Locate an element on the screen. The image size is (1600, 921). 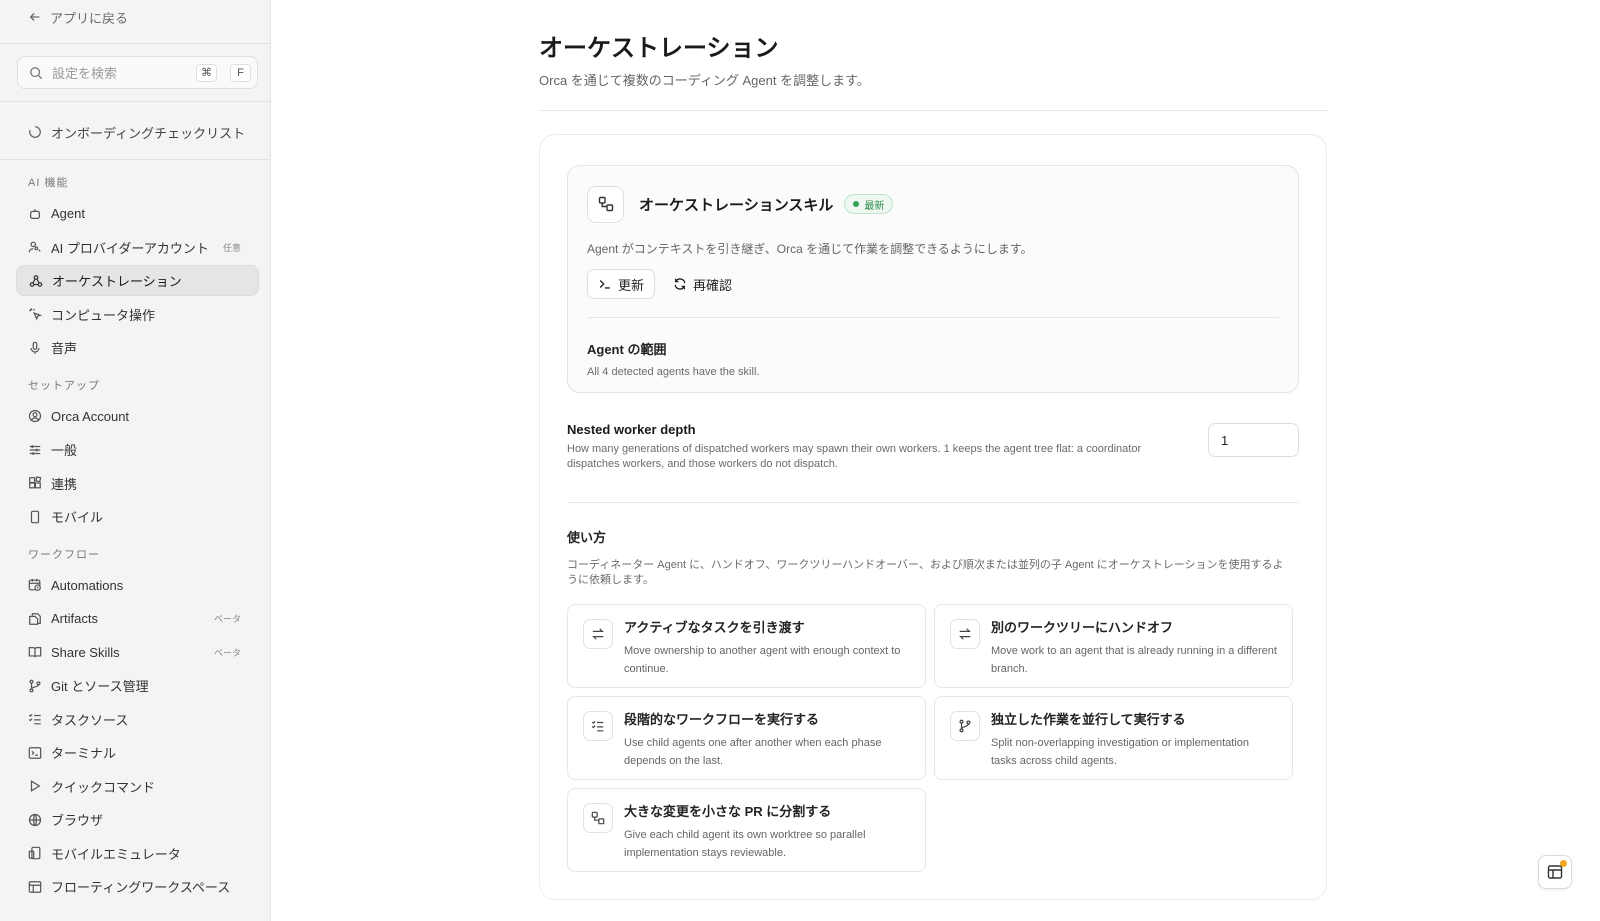
status-dot is located at coordinates (856, 204).